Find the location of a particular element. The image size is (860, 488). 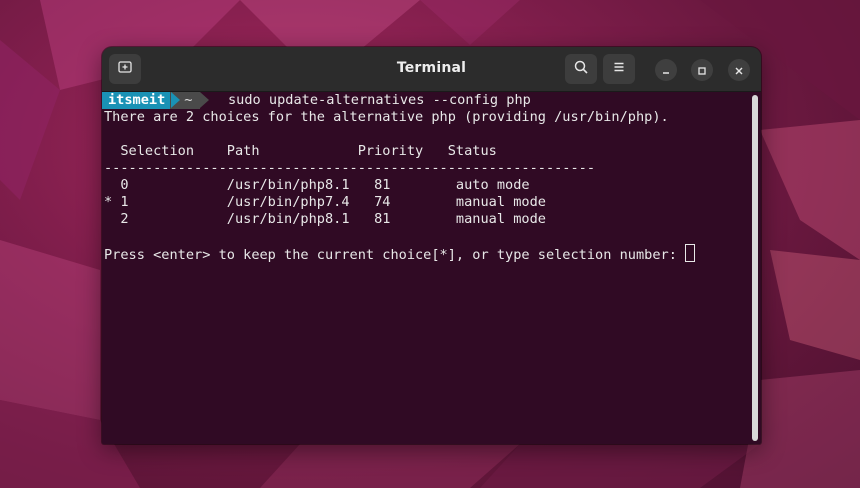

table-row: * 1 /usr/bin/php7.4 74 manual mode is located at coordinates (325, 202).